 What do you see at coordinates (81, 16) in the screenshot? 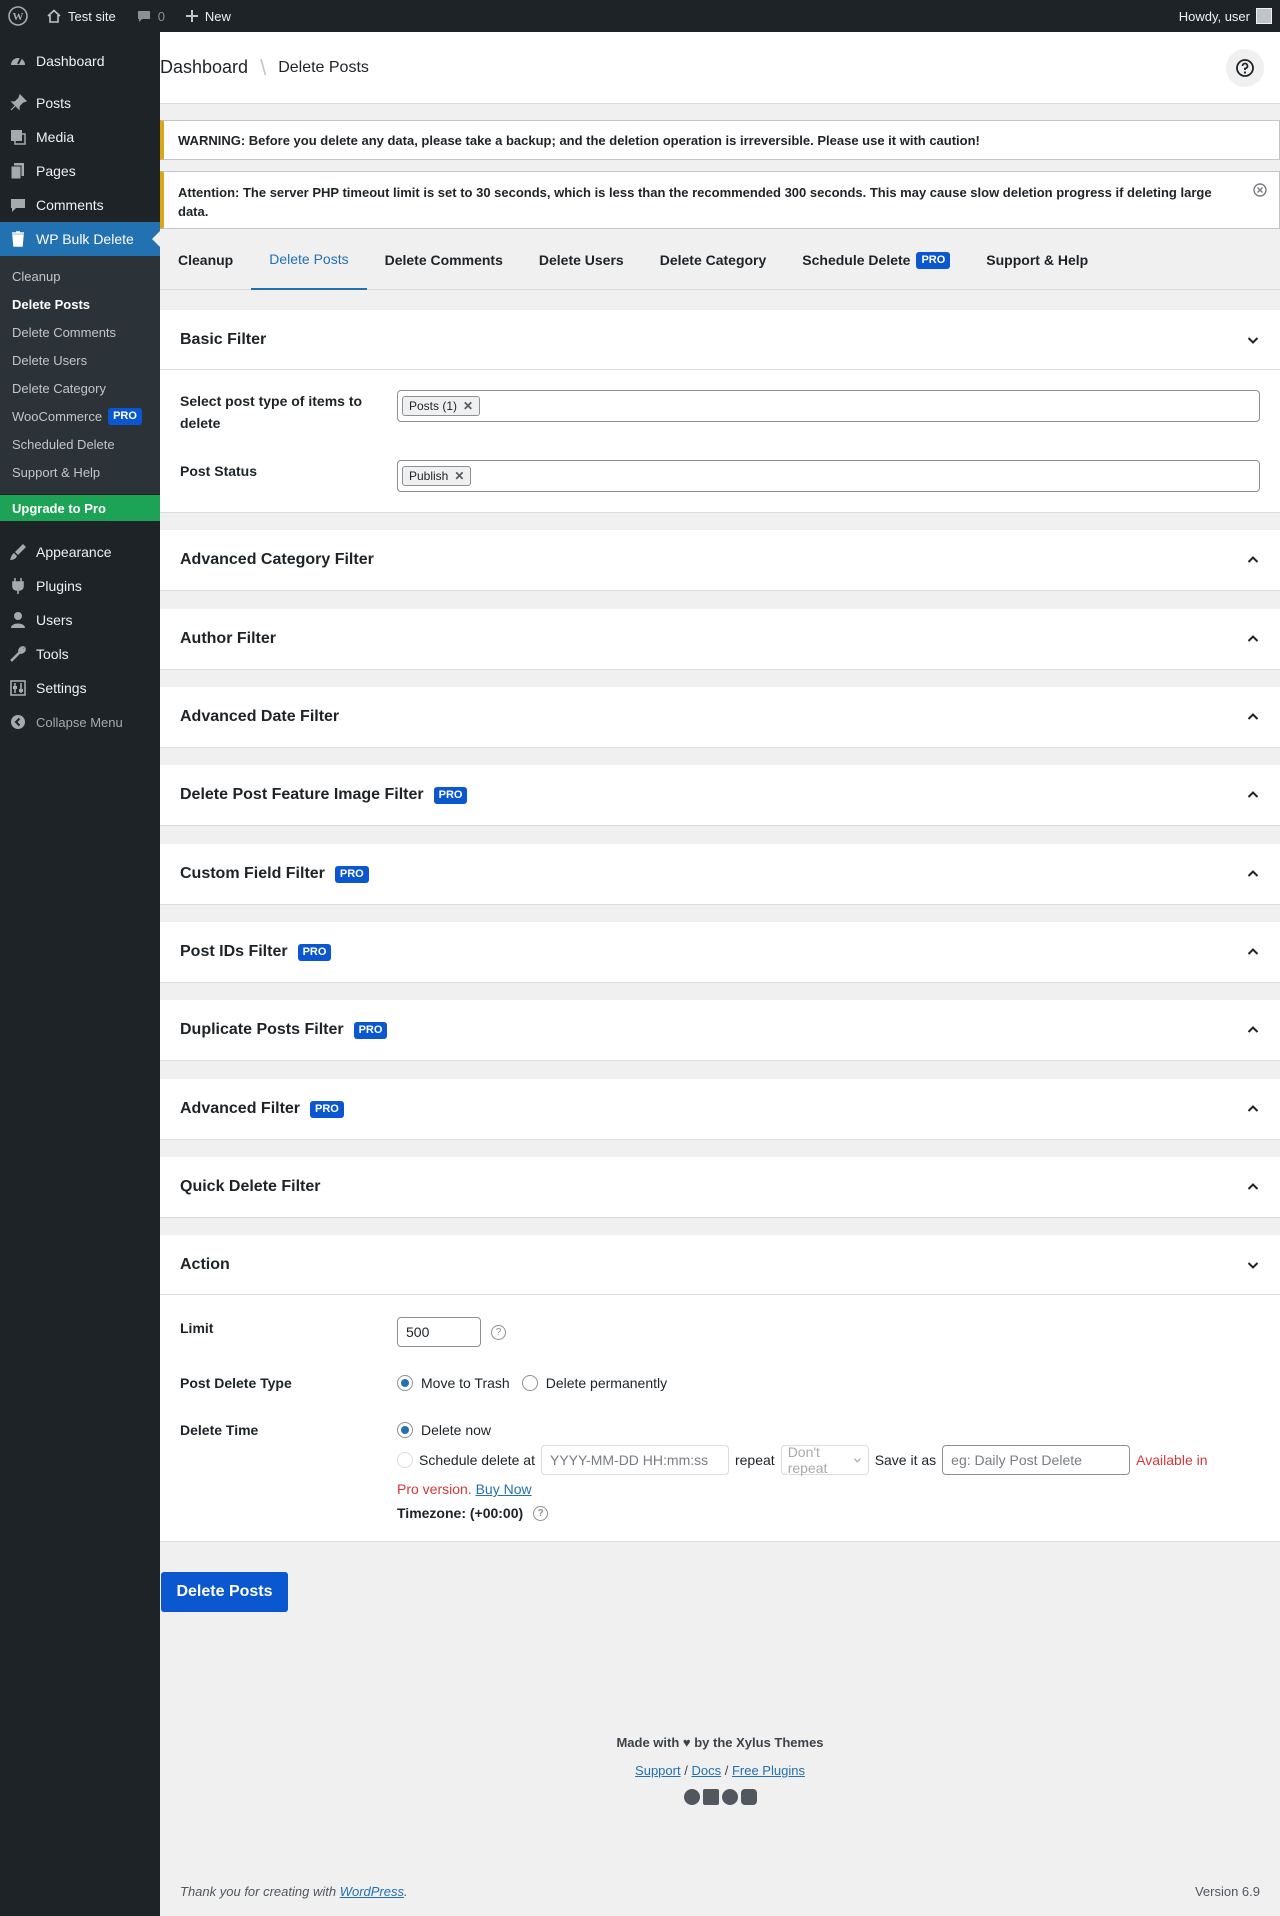
I see `site-name-link: Test site` at bounding box center [81, 16].